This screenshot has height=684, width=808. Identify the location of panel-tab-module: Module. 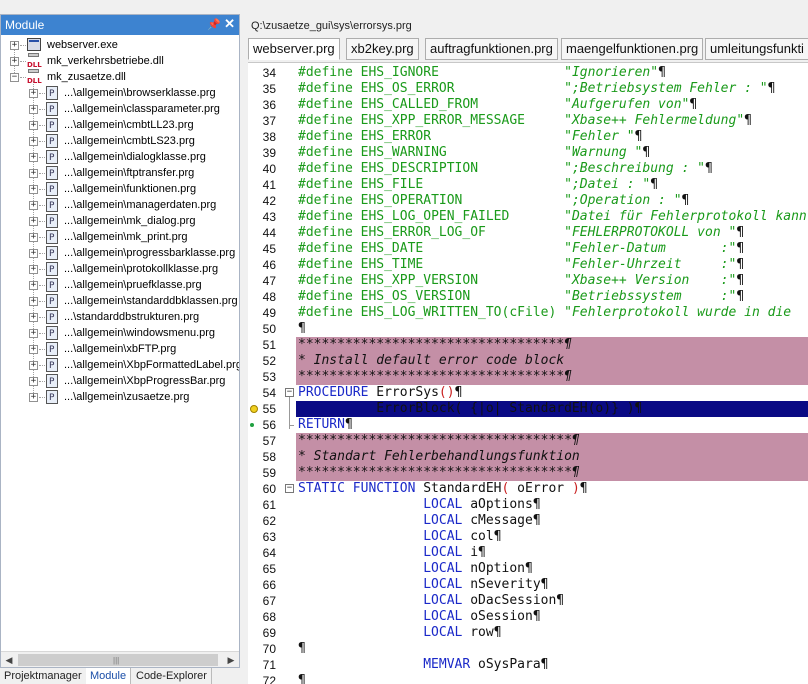
(109, 676).